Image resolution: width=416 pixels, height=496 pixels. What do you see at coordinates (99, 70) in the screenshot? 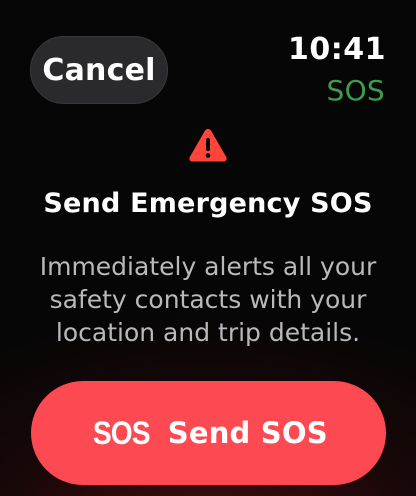
I see `cancel-button: Cancel` at bounding box center [99, 70].